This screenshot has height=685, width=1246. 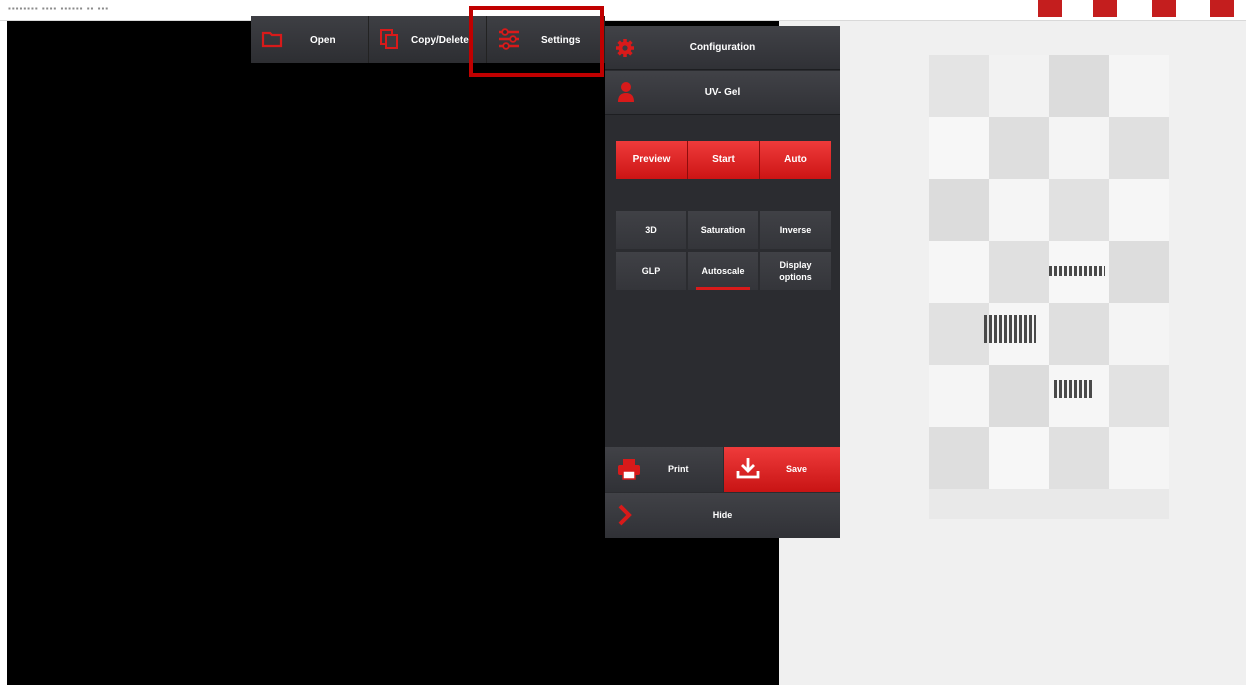 I want to click on settings-label: Settings, so click(x=561, y=40).